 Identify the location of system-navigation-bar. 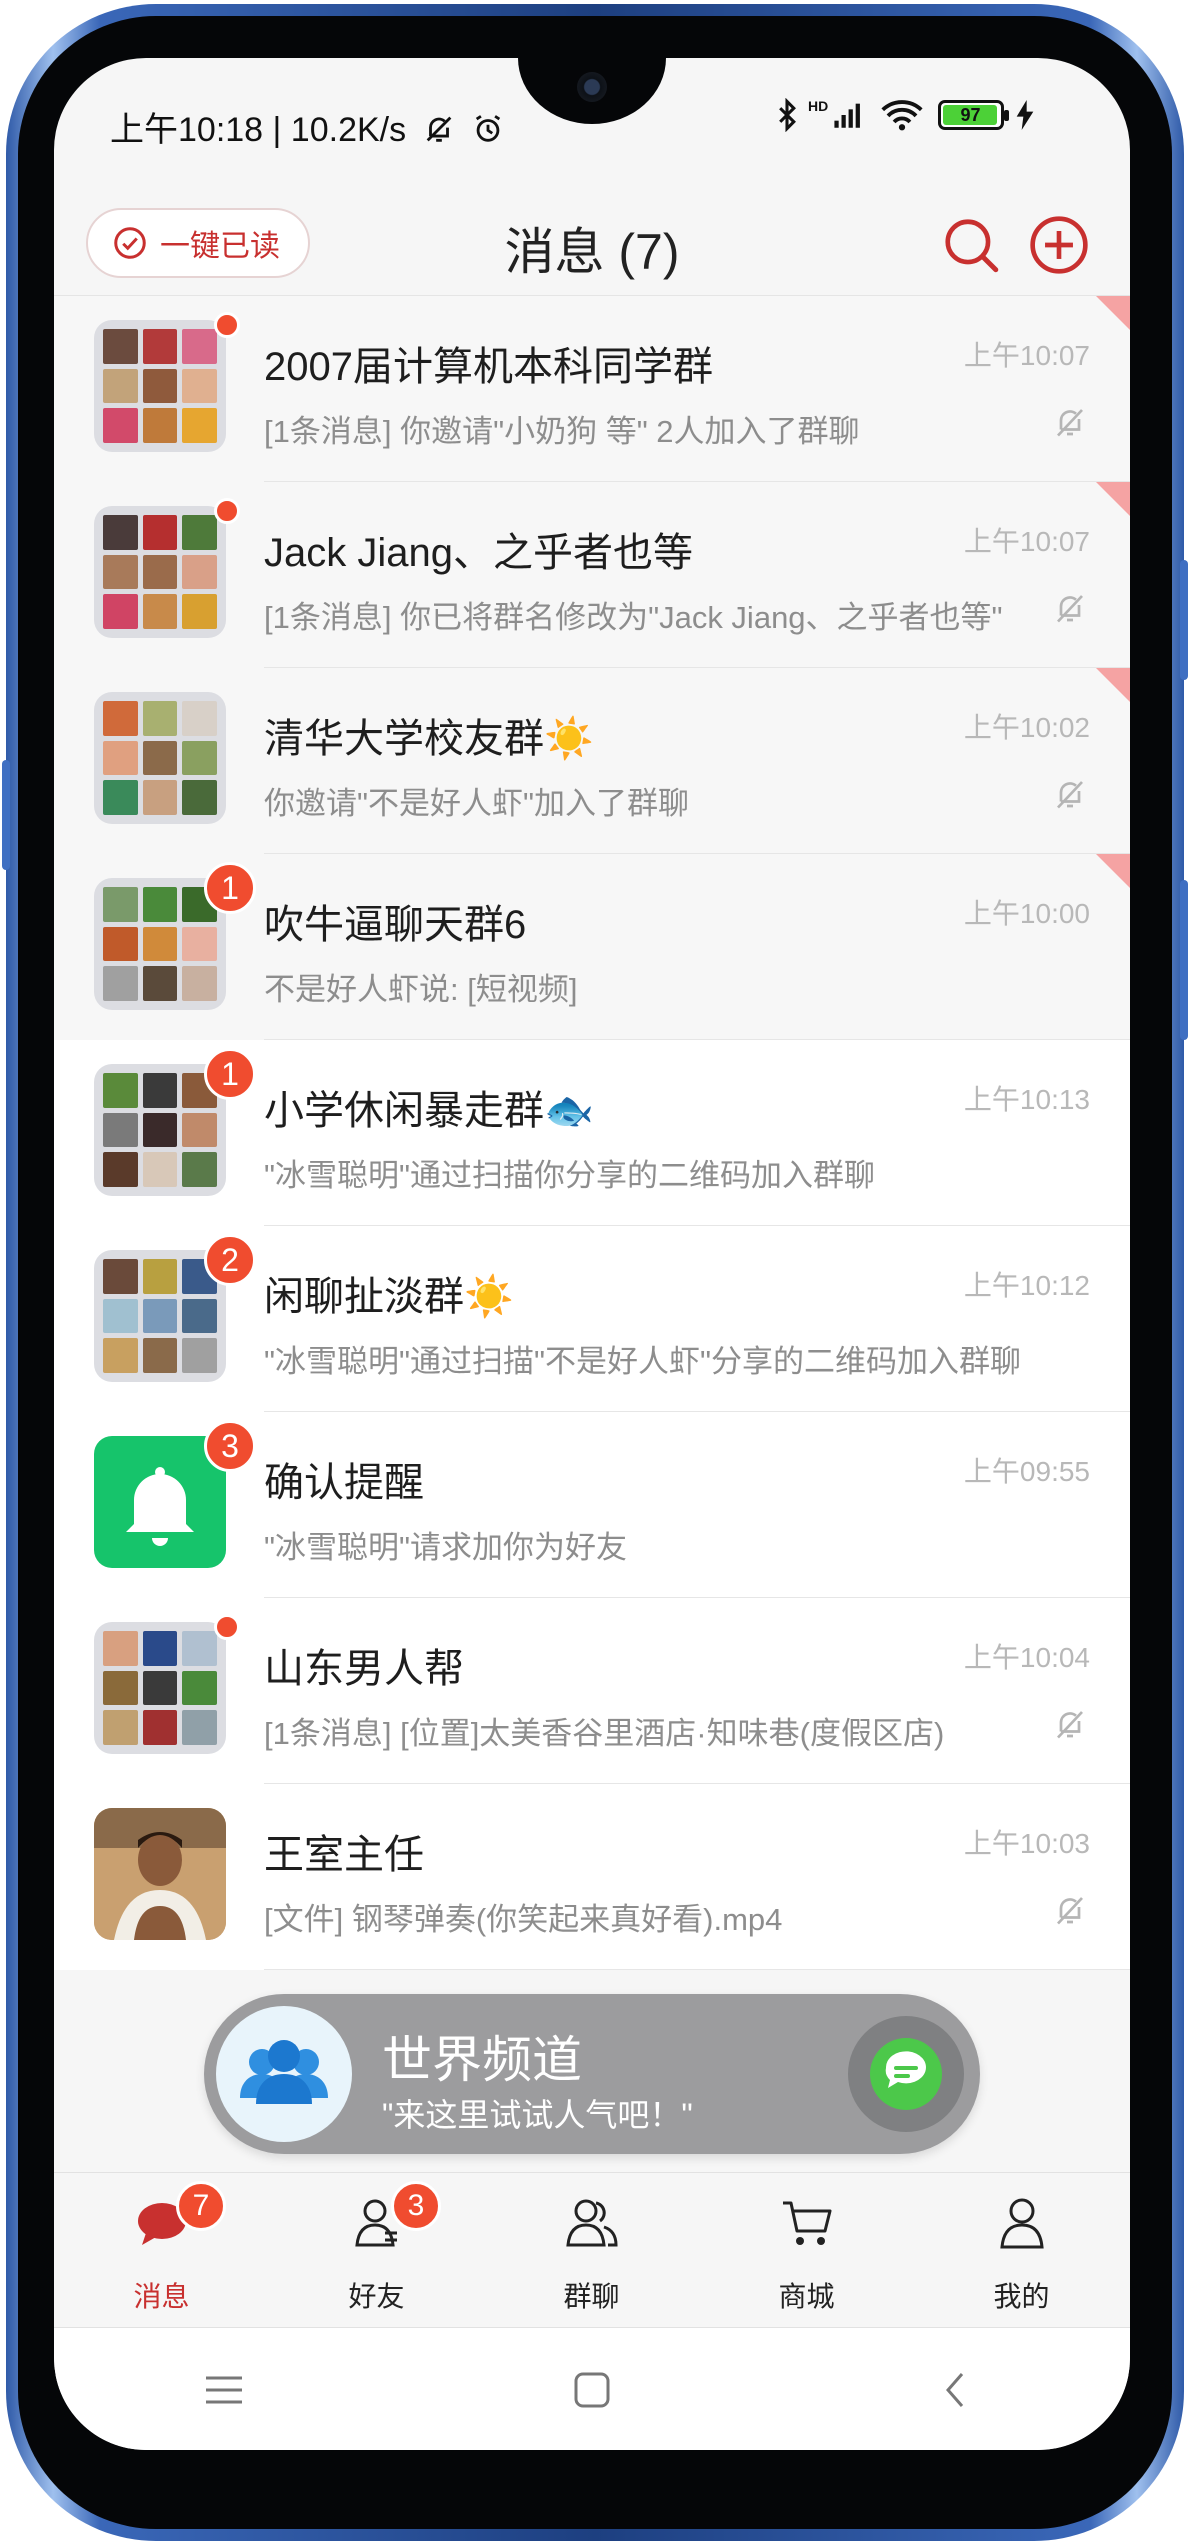
(592, 2389).